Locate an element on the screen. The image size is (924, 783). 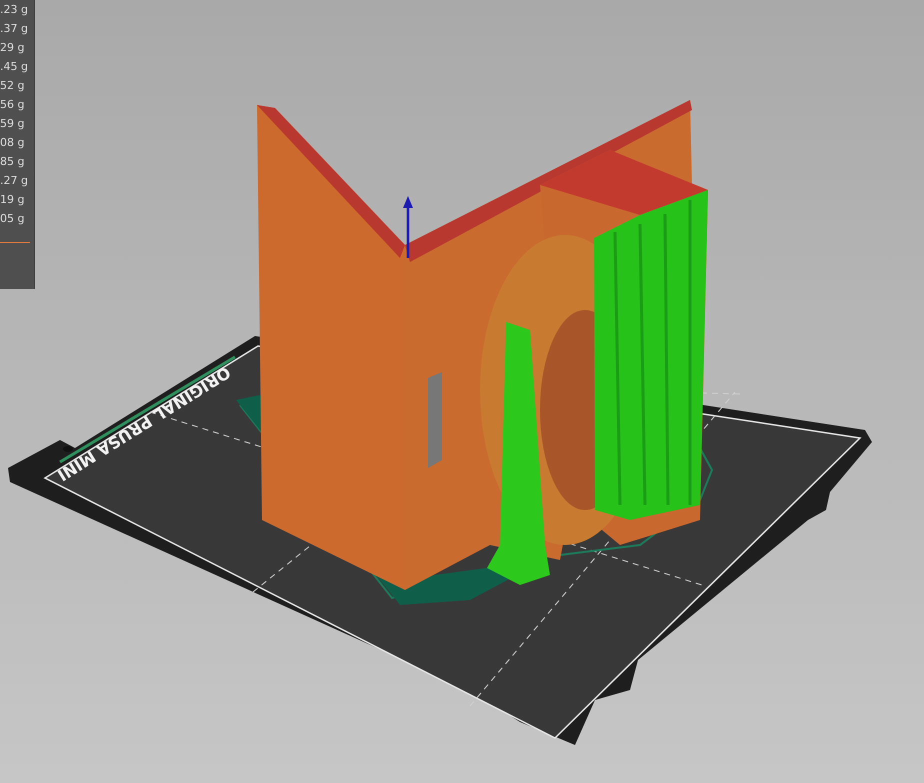
filament-weight: 56 g is located at coordinates (13, 105).